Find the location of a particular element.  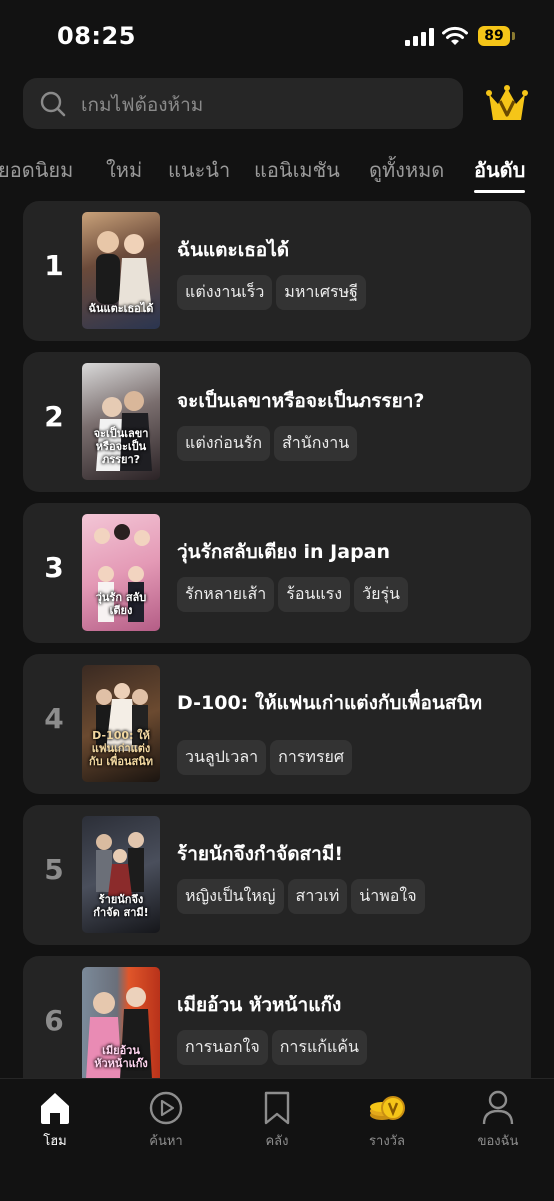

search-icon is located at coordinates (53, 104).